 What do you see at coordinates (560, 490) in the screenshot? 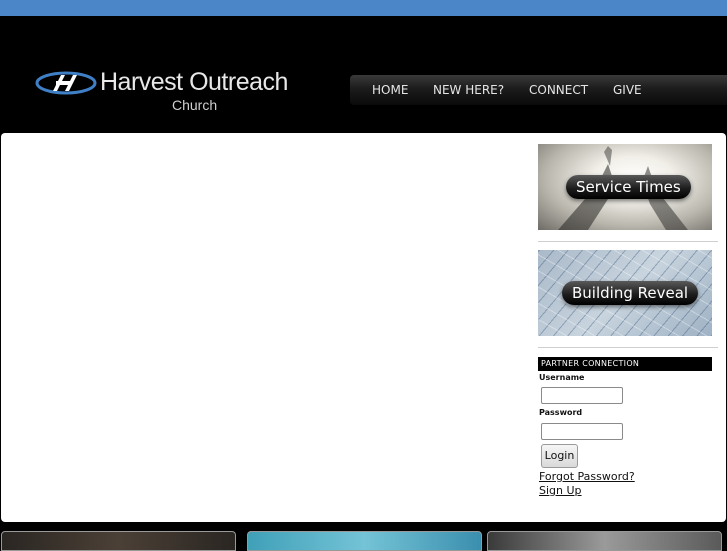
I see `sign-up-link: Sign Up` at bounding box center [560, 490].